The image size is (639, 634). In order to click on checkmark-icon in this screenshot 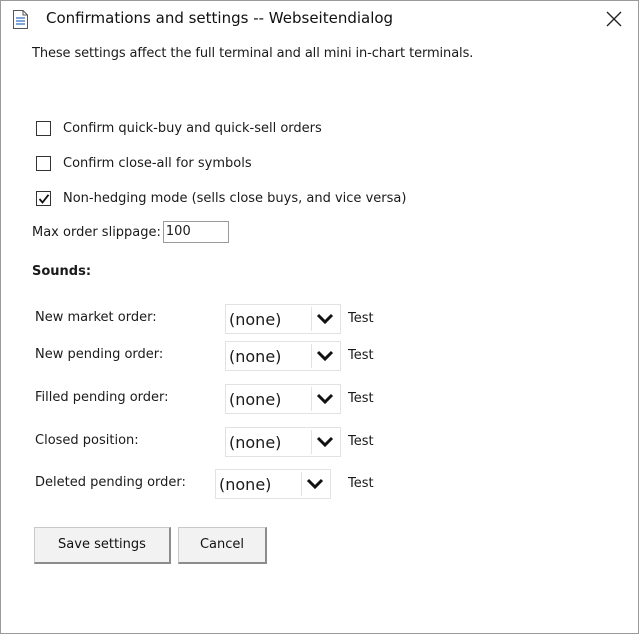, I will do `click(44, 198)`.